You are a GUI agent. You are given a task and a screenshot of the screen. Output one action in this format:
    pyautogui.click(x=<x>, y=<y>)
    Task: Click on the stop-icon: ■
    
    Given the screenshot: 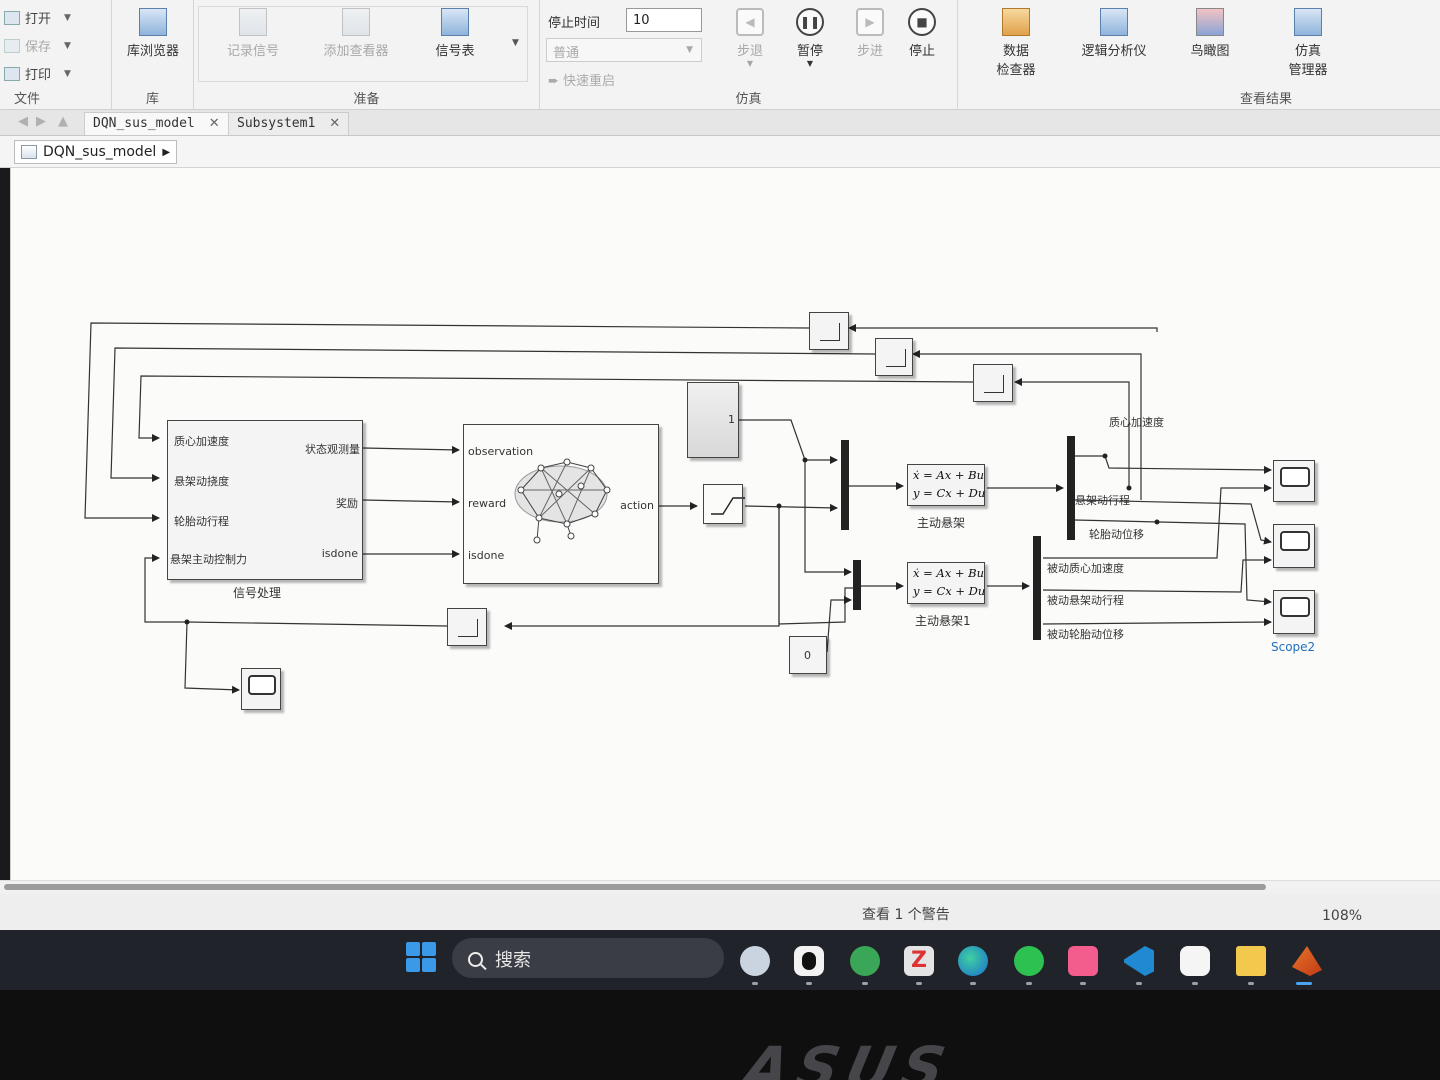 What is the action you would take?
    pyautogui.click(x=922, y=22)
    